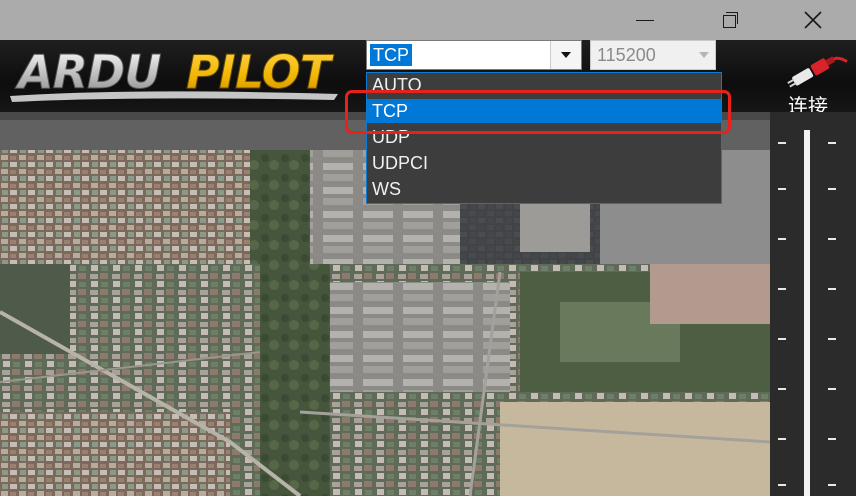 The height and width of the screenshot is (496, 856). I want to click on minimize-icon, so click(645, 20).